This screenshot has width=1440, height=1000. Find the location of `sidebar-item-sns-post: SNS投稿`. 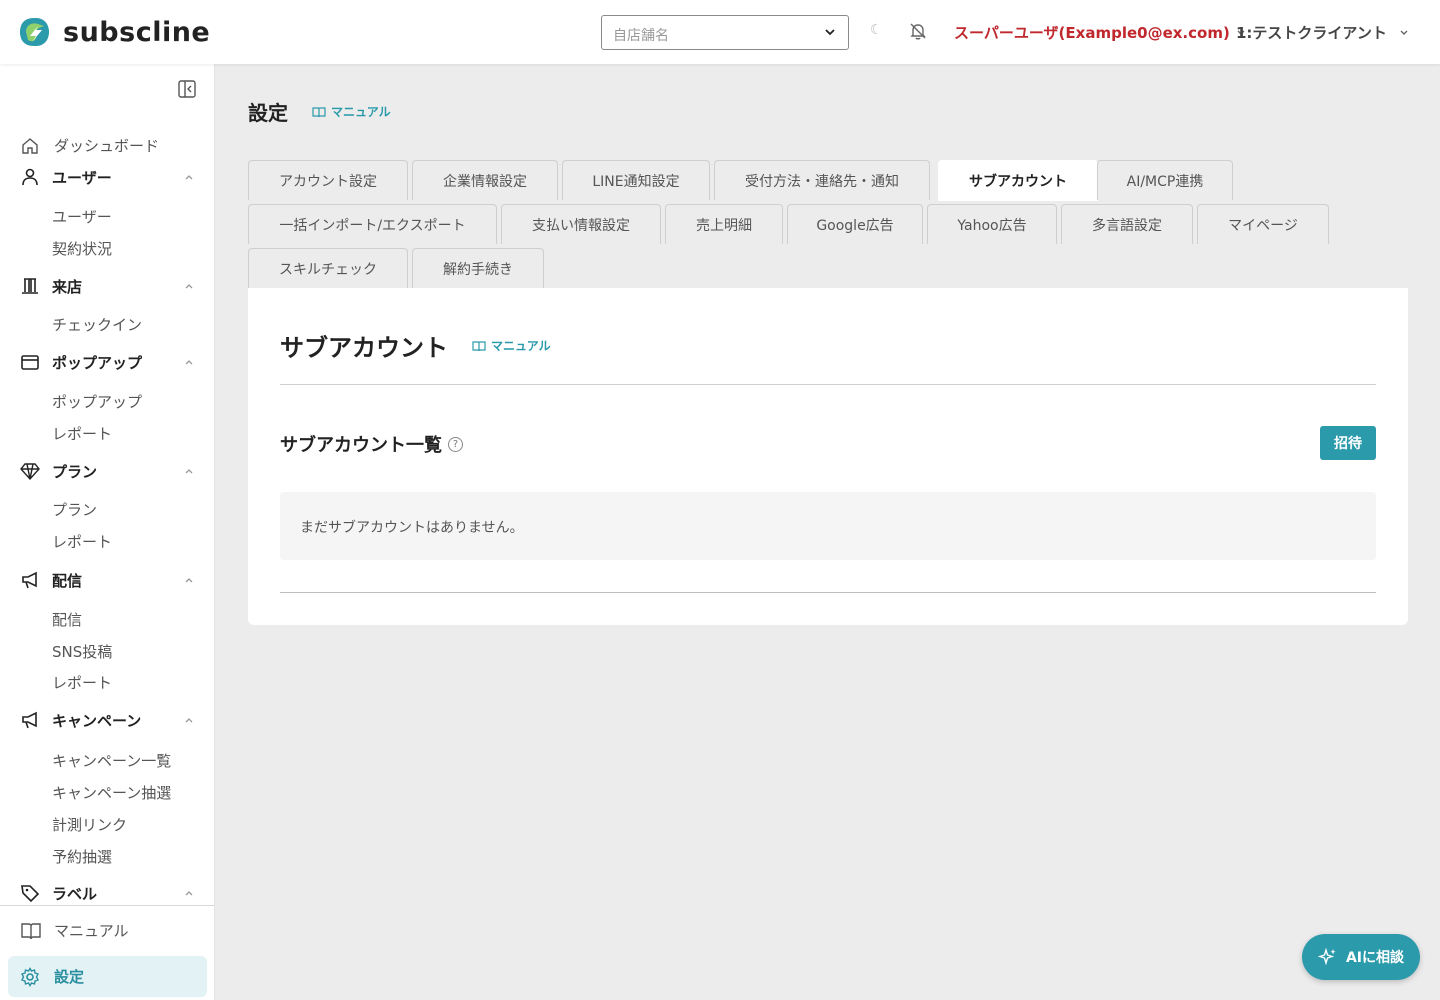

sidebar-item-sns-post: SNS投稿 is located at coordinates (82, 651).